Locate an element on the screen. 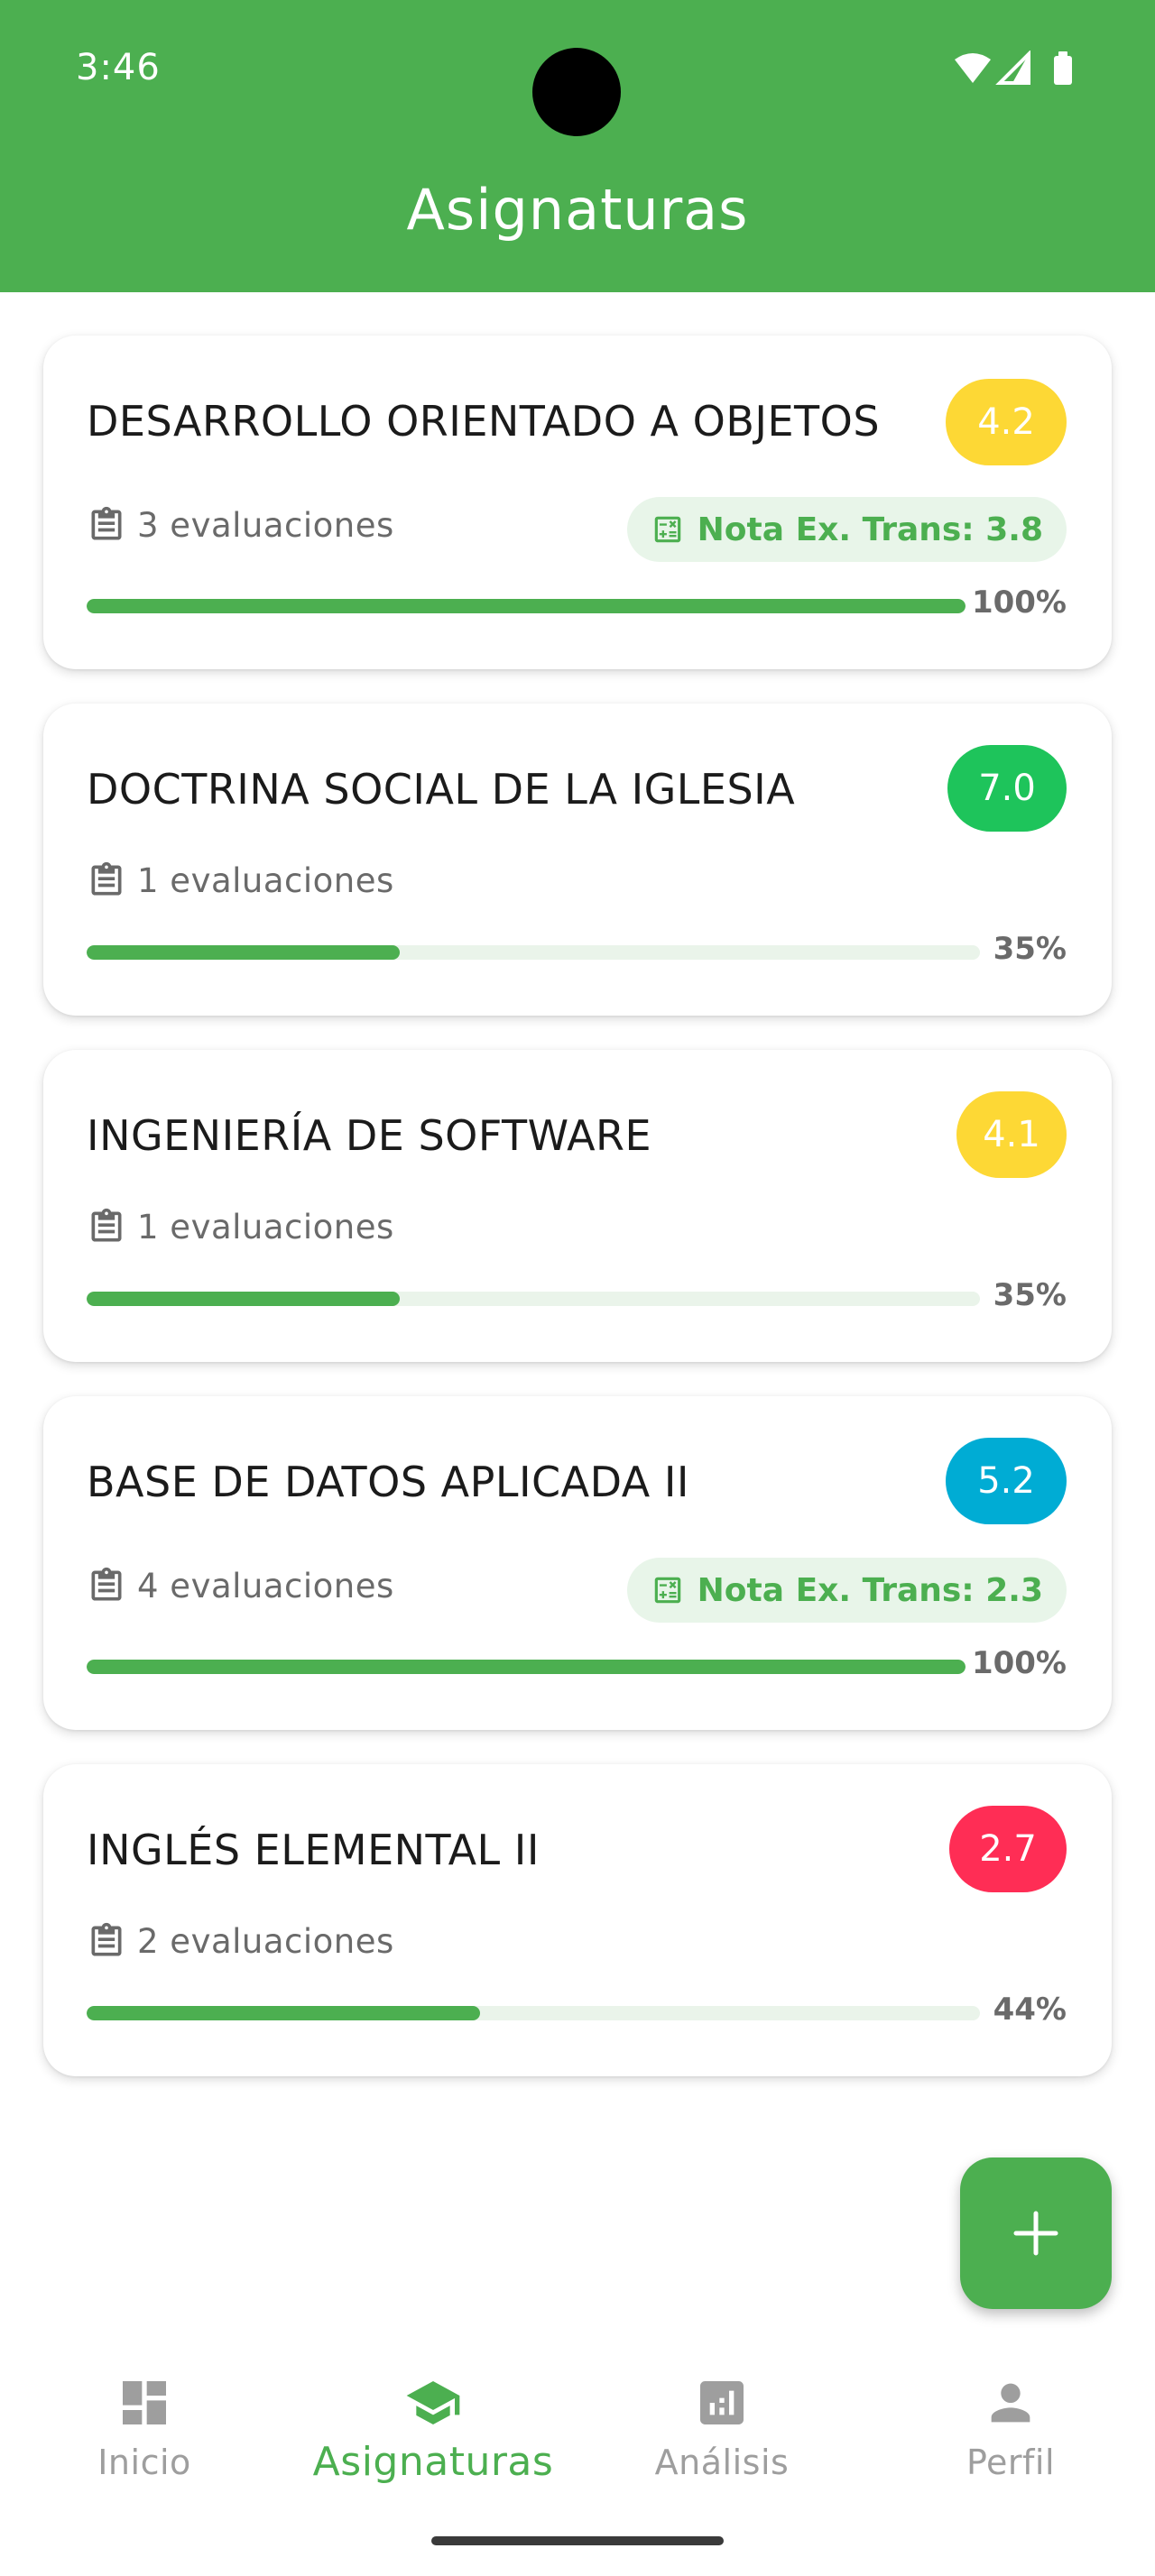 This screenshot has width=1155, height=2576. plus-icon is located at coordinates (1035, 2233).